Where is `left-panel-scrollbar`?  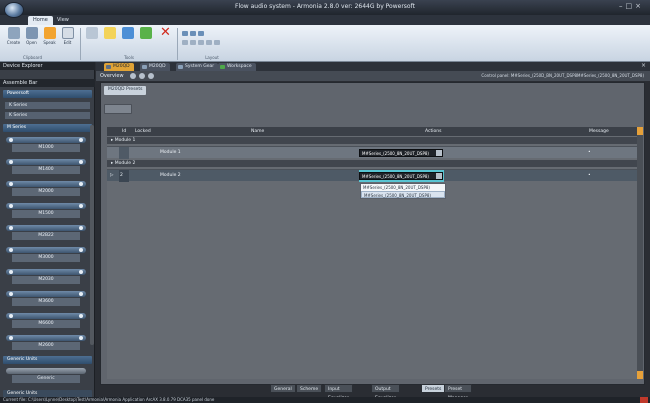 left-panel-scrollbar is located at coordinates (92, 235).